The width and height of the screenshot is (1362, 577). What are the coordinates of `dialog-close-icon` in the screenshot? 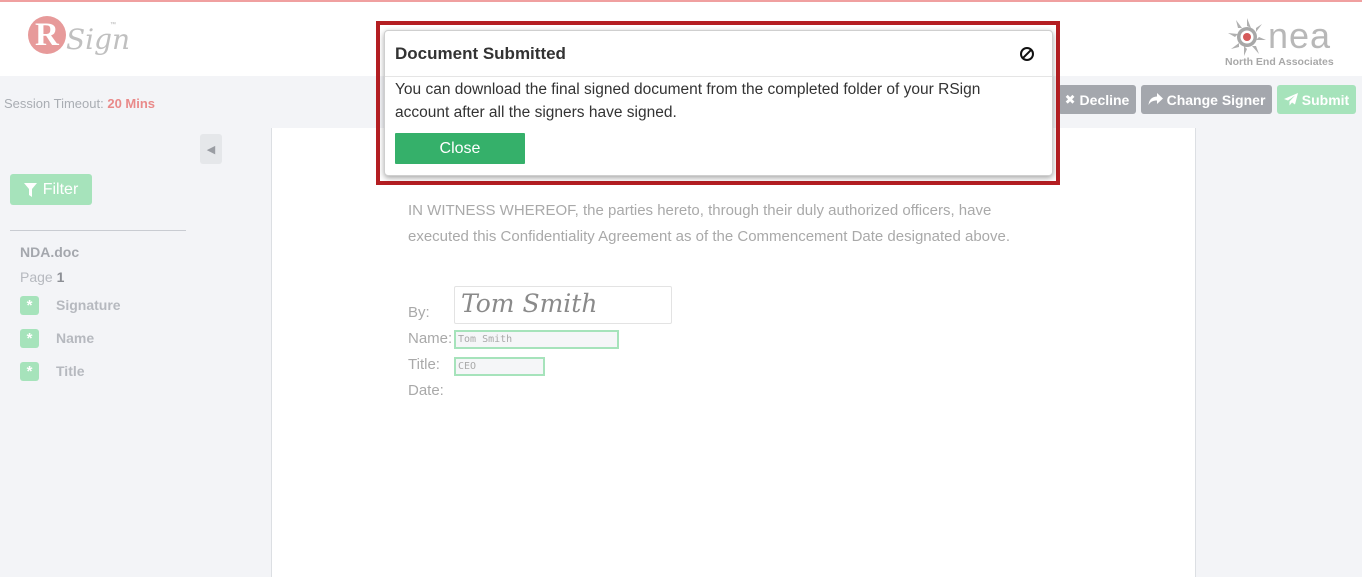 It's located at (1027, 54).